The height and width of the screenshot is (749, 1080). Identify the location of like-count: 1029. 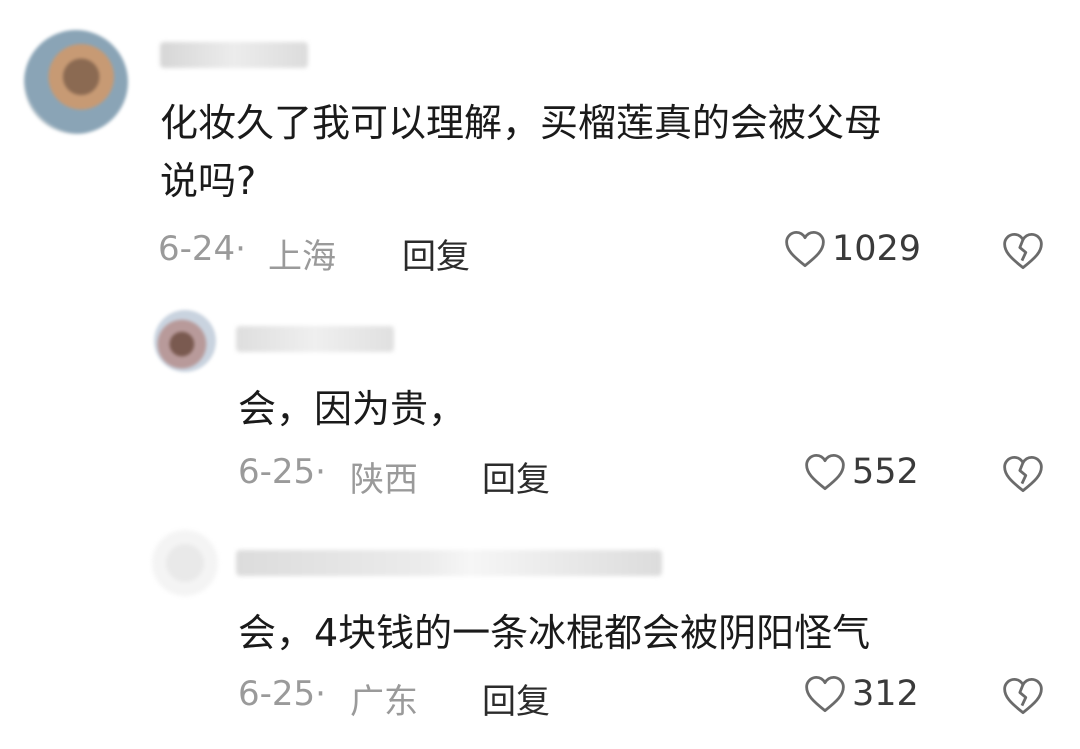
(877, 249).